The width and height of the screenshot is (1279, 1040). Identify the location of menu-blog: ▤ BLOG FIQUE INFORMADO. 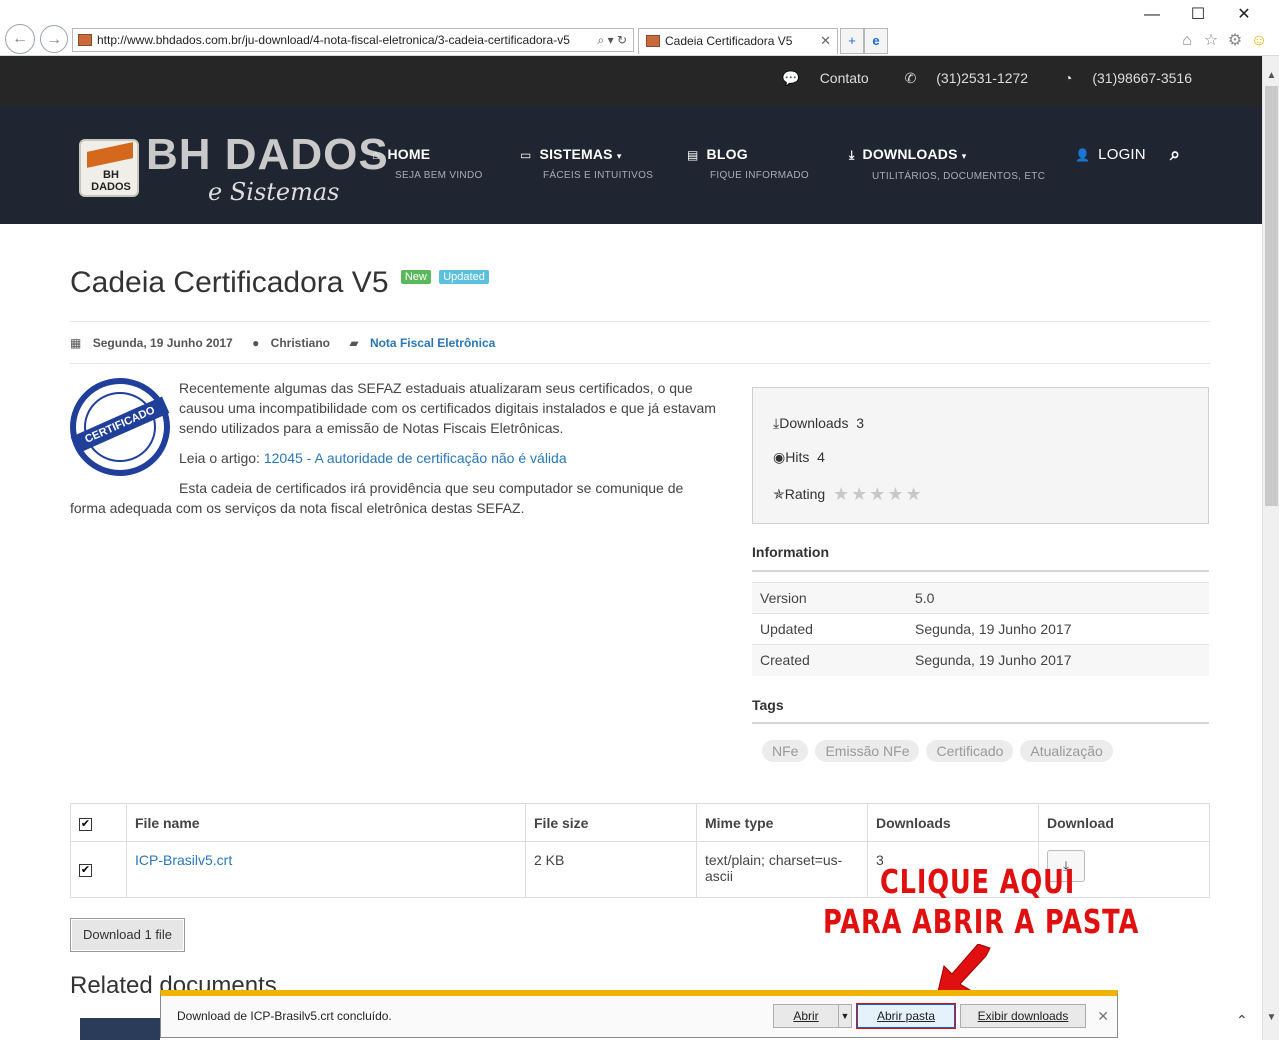
(748, 163).